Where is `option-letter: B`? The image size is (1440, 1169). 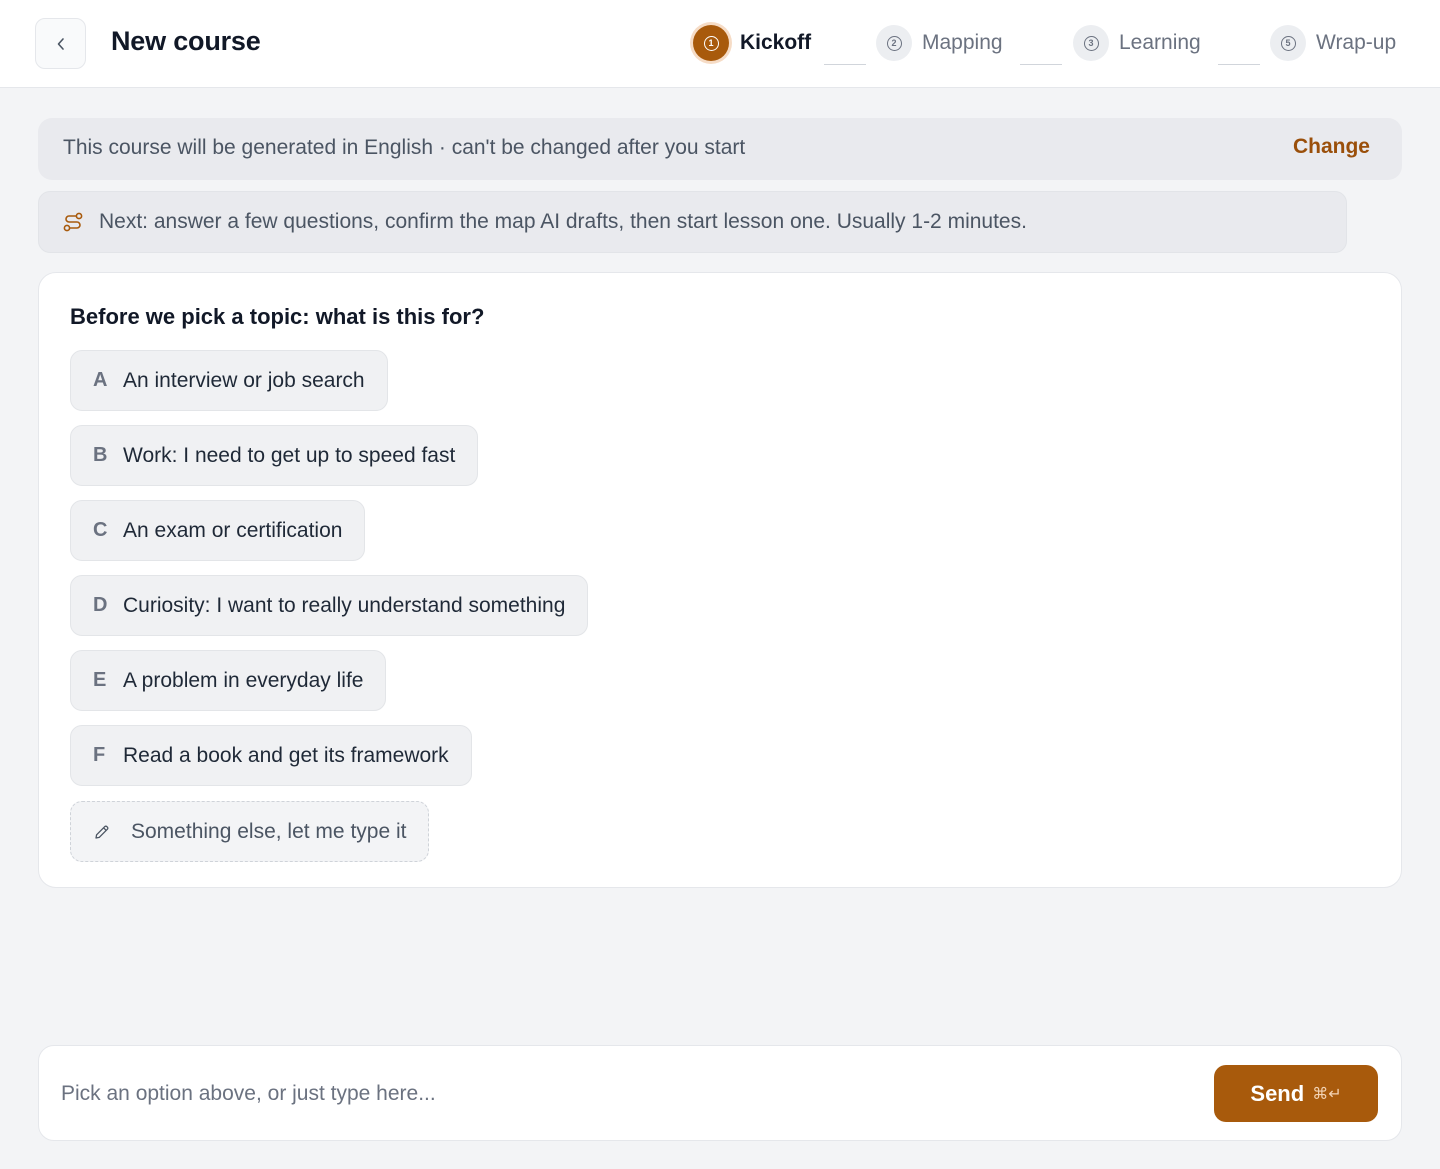 option-letter: B is located at coordinates (100, 455).